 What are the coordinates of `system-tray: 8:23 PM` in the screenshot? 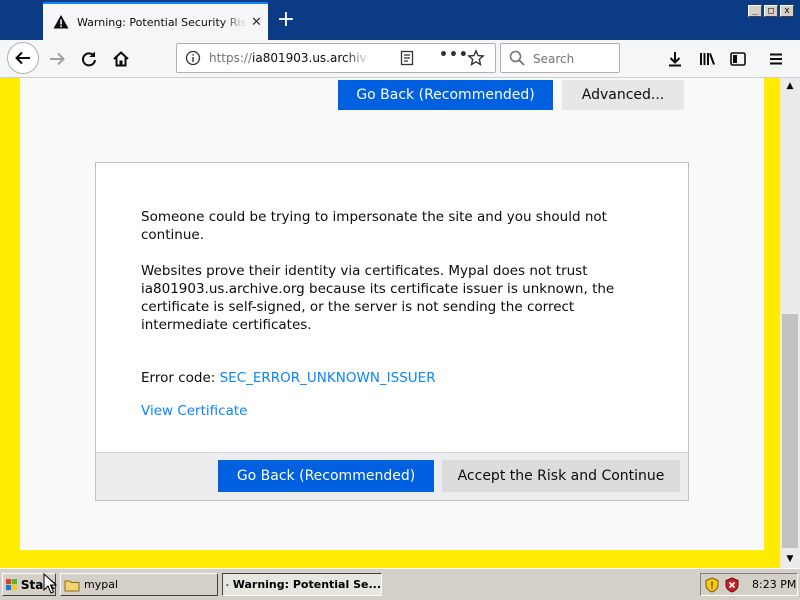 It's located at (749, 584).